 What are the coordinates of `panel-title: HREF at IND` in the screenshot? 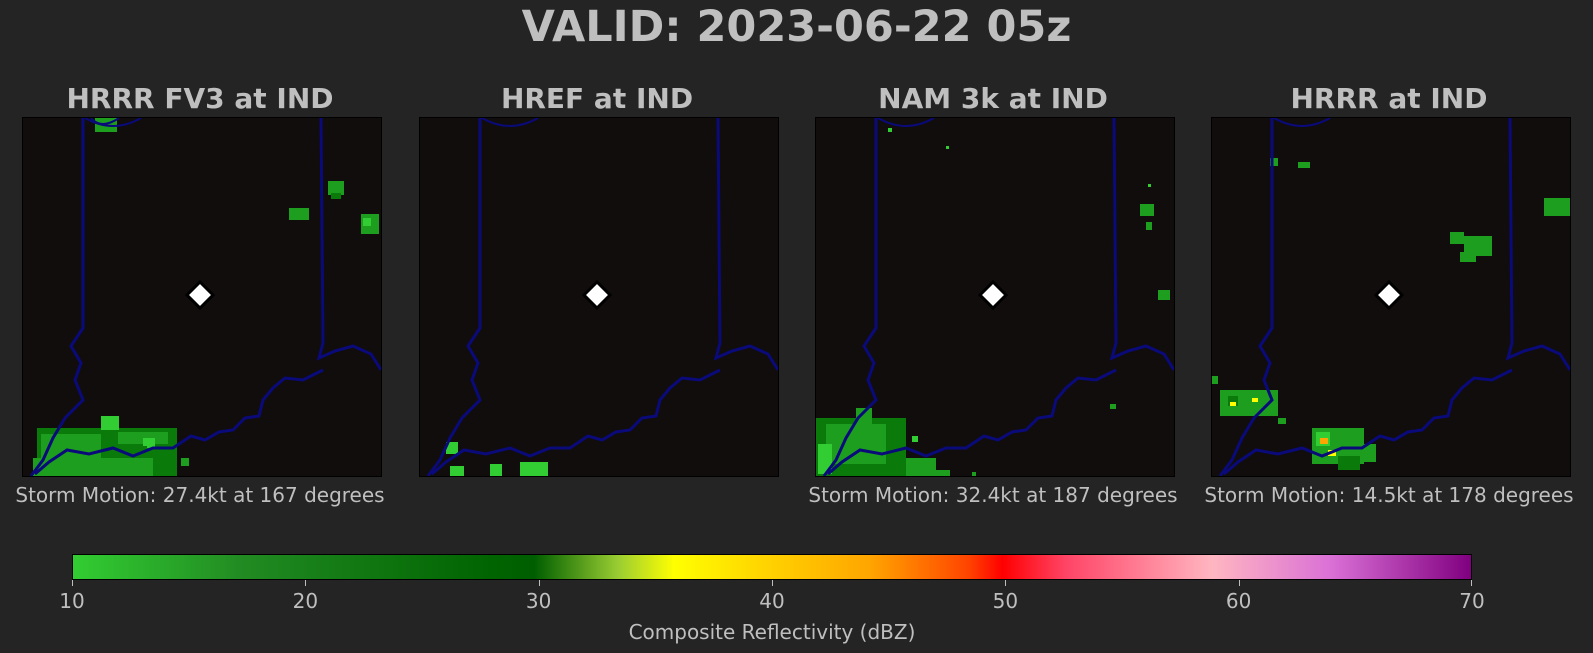 It's located at (597, 98).